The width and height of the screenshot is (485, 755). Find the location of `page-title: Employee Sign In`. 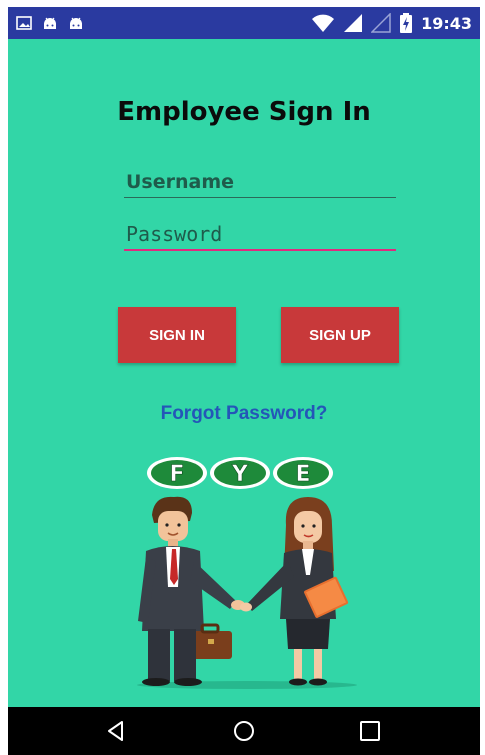

page-title: Employee Sign In is located at coordinates (244, 112).